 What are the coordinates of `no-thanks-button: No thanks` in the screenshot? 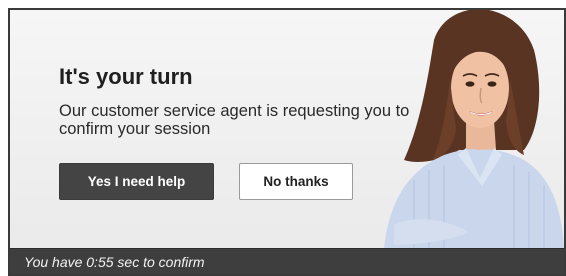 It's located at (296, 181).